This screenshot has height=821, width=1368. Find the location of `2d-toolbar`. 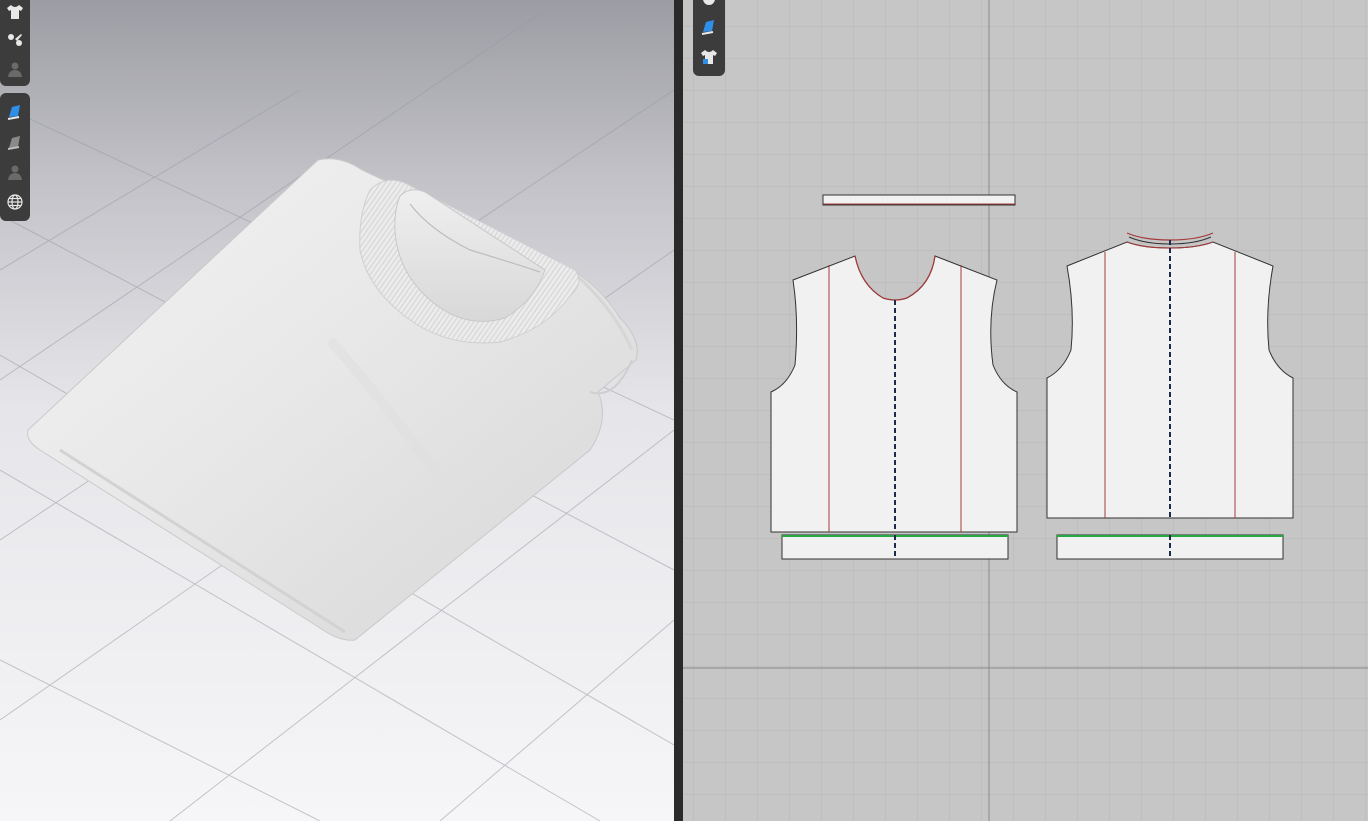

2d-toolbar is located at coordinates (709, 38).